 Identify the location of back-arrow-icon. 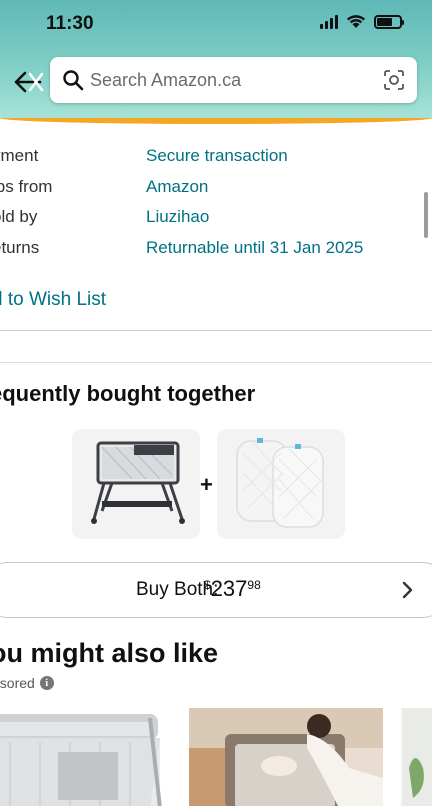
(29, 82).